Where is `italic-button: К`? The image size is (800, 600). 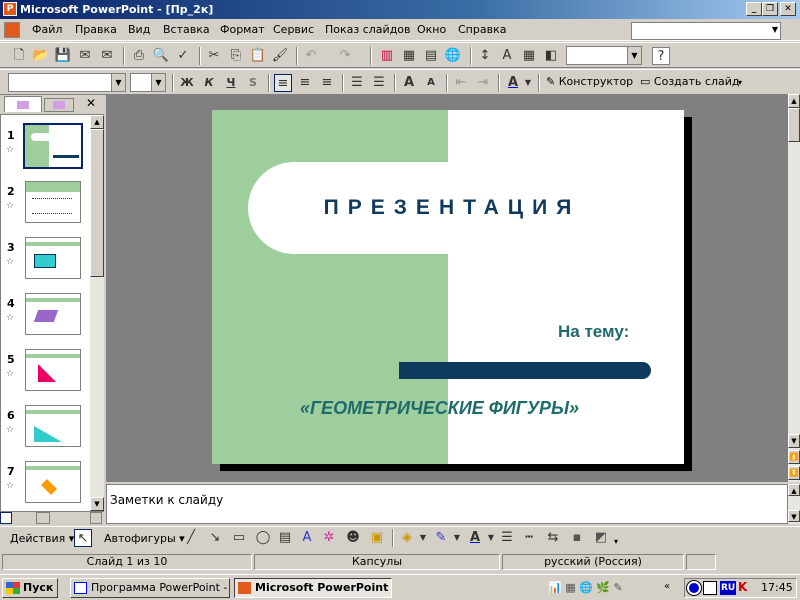
italic-button: К is located at coordinates (209, 83).